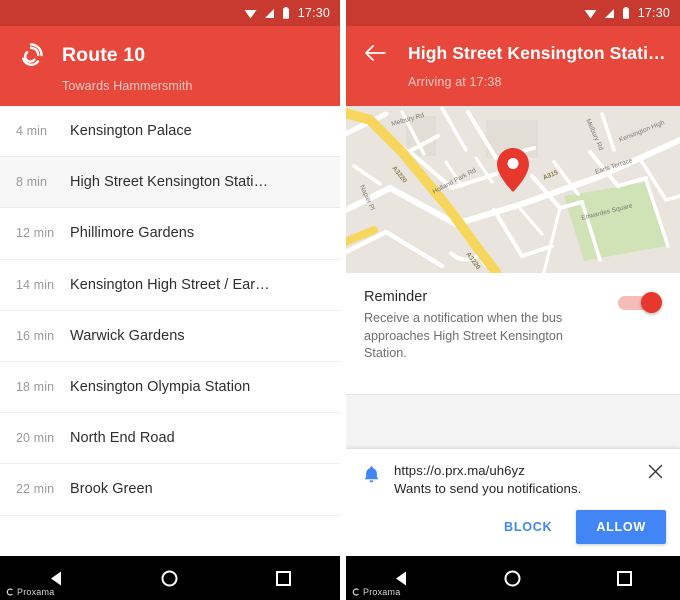 This screenshot has height=600, width=680. I want to click on stop-eta: 20 min, so click(35, 438).